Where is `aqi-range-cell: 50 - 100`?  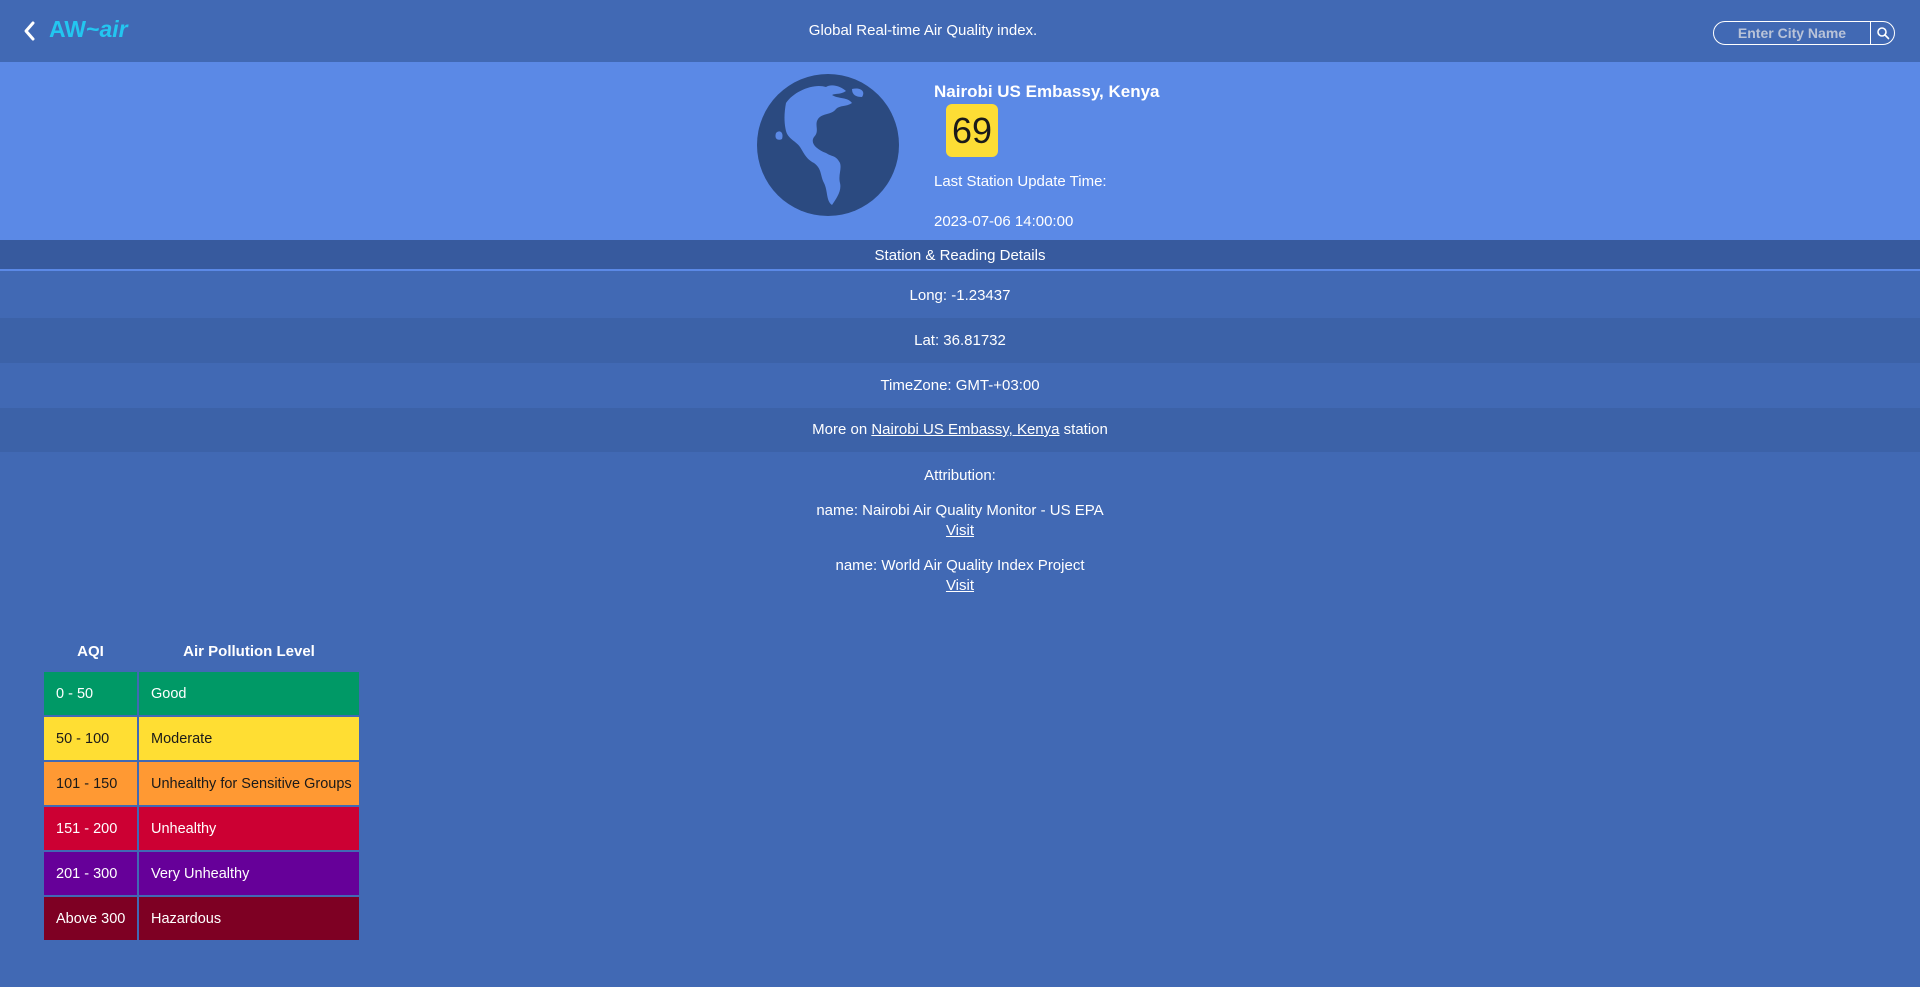 aqi-range-cell: 50 - 100 is located at coordinates (90, 738).